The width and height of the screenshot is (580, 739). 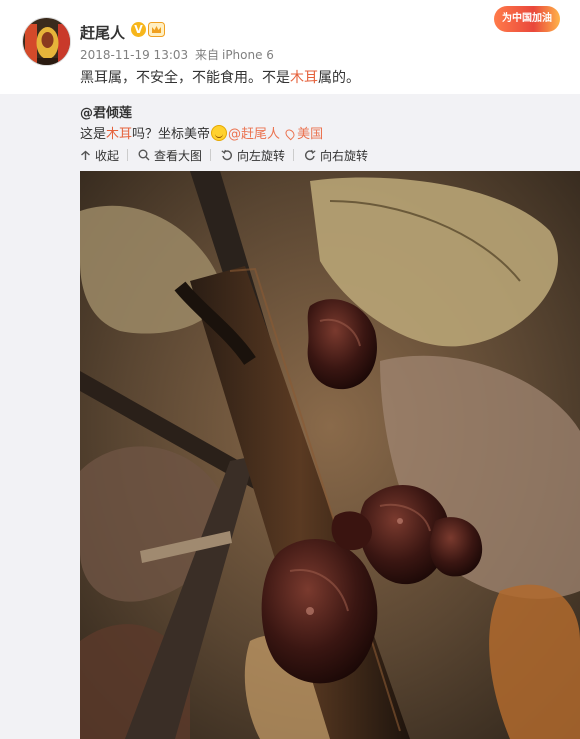 I want to click on post-source: iPhone 6, so click(x=248, y=55).